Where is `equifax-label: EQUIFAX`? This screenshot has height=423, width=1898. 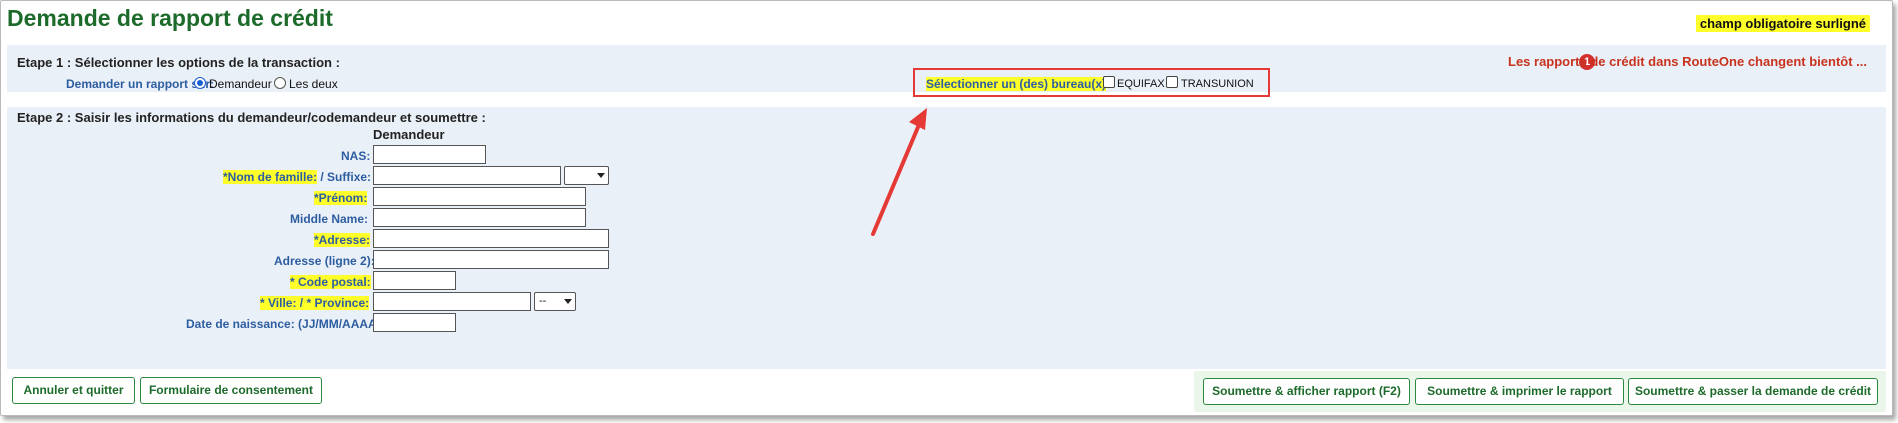
equifax-label: EQUIFAX is located at coordinates (1141, 84).